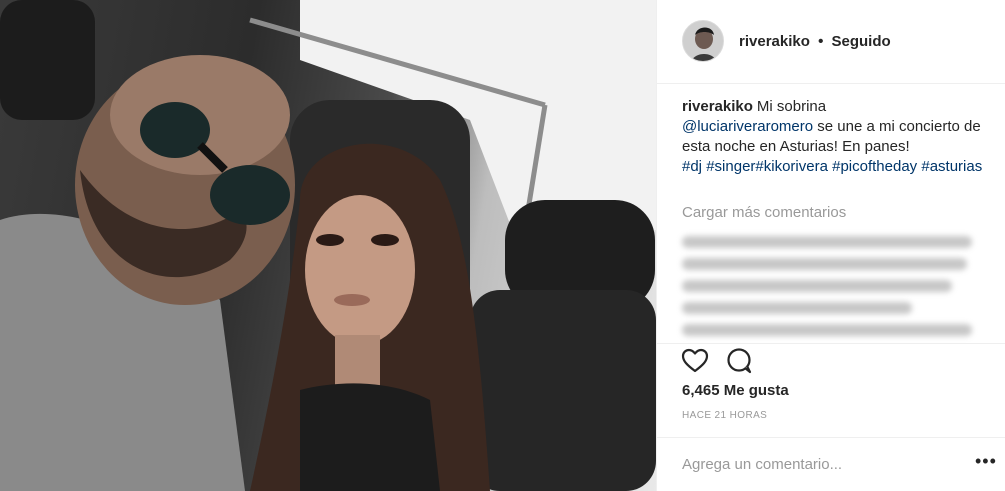 The height and width of the screenshot is (491, 1005). I want to click on hashtag-singer: #singer, so click(730, 166).